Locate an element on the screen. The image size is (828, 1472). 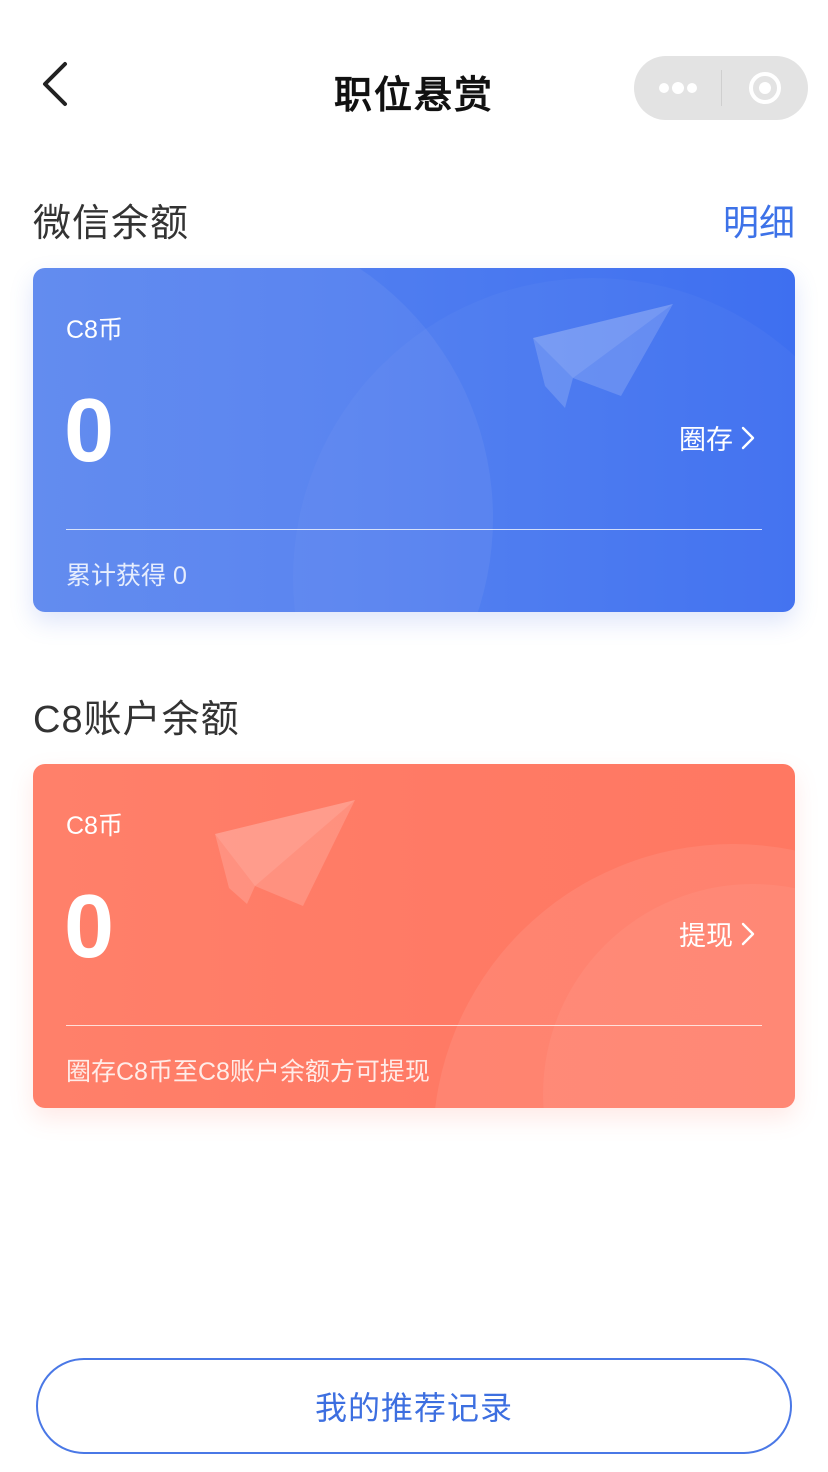
withdraw-label: 提现 is located at coordinates (706, 936).